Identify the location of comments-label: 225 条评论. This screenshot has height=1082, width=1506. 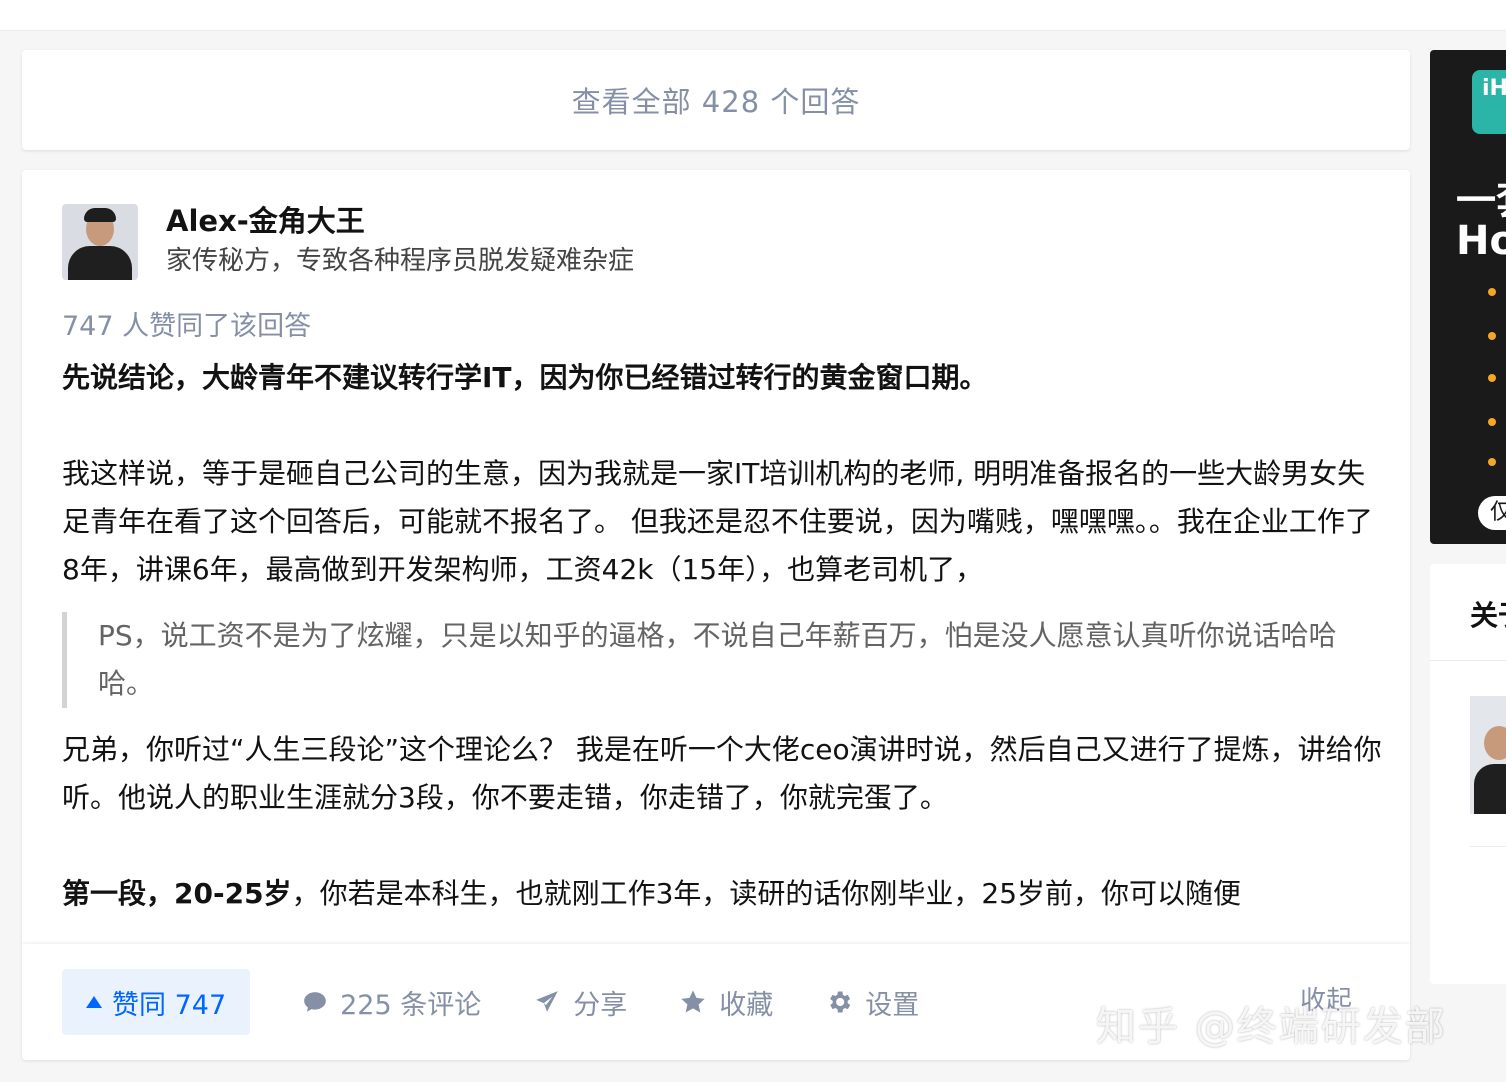
(411, 1005).